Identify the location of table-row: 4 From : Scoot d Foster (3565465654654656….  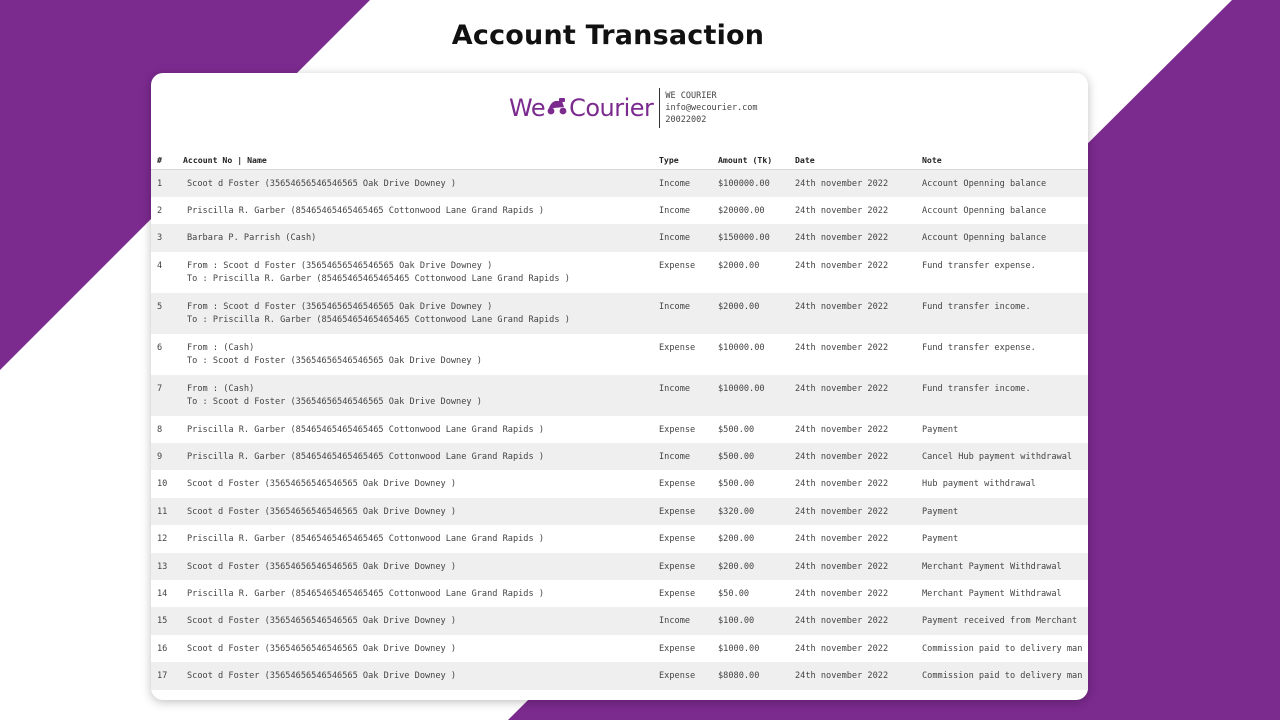
(619, 272).